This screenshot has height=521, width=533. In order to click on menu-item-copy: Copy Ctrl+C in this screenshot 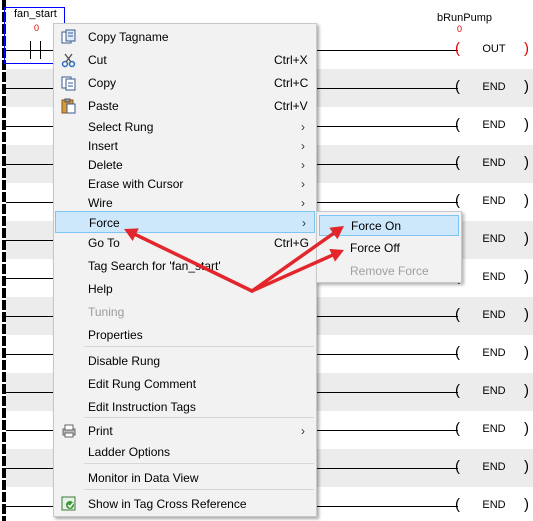, I will do `click(185, 83)`.